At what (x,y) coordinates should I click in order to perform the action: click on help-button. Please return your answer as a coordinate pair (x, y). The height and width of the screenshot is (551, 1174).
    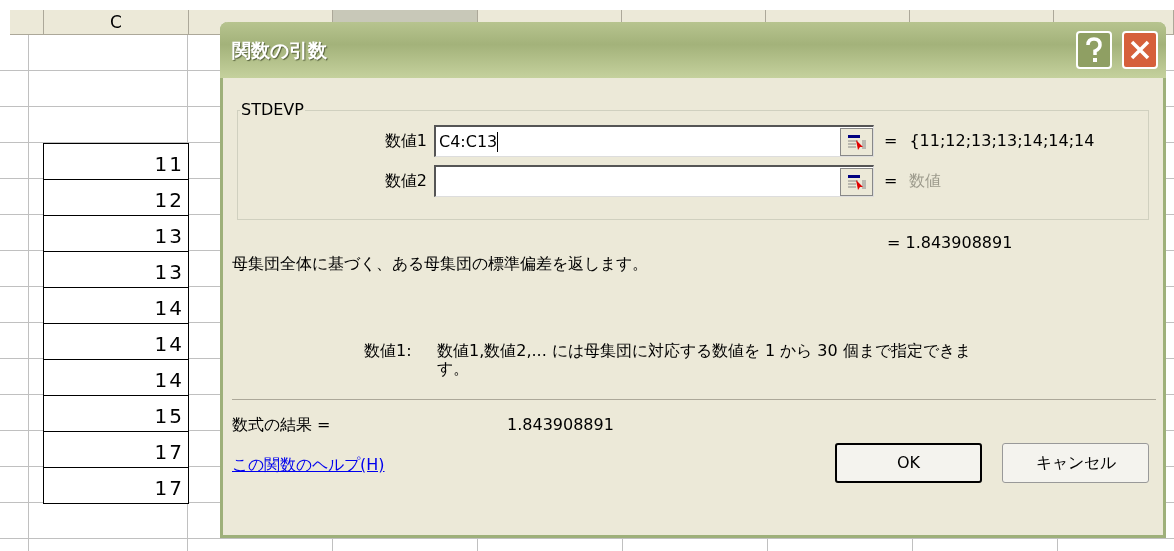
    Looking at the image, I should click on (1094, 50).